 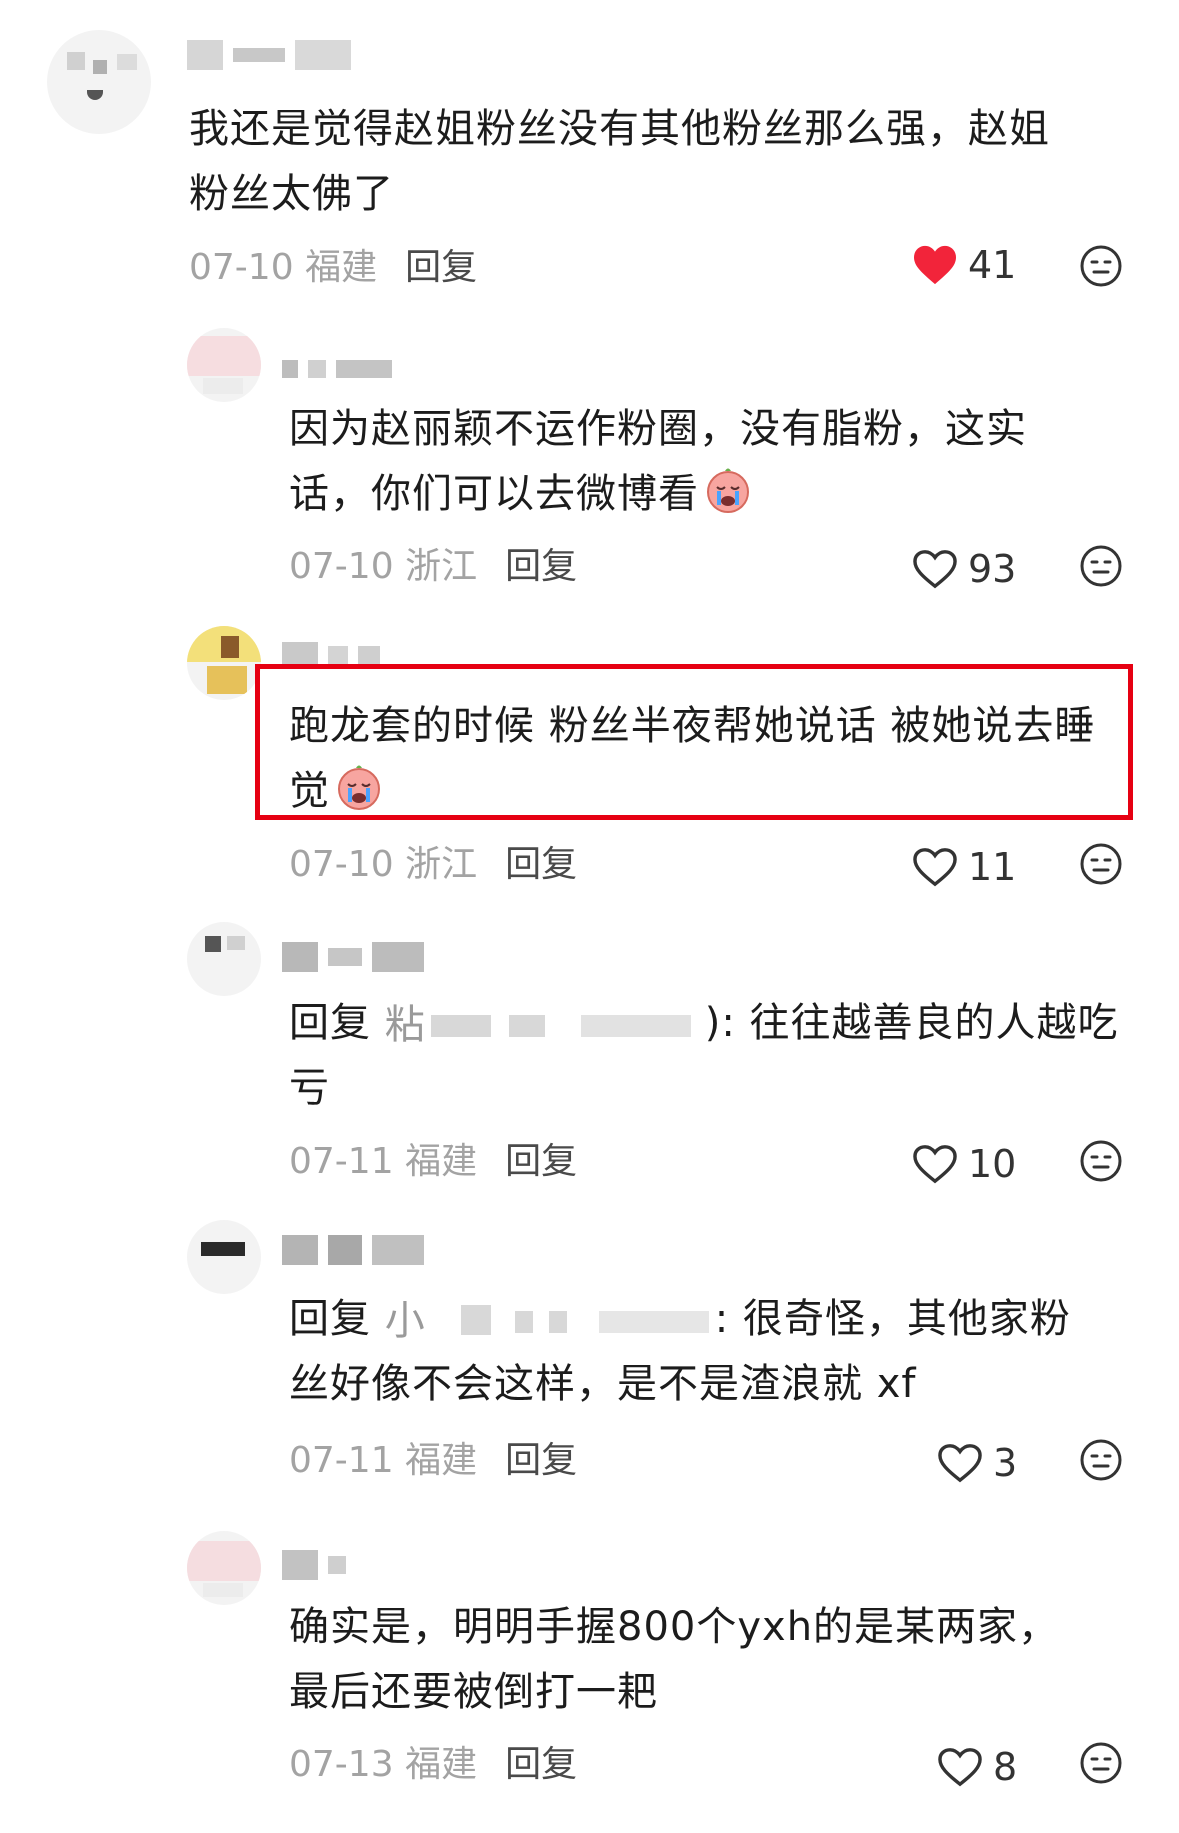 What do you see at coordinates (964, 867) in the screenshot?
I see `like-button: 11` at bounding box center [964, 867].